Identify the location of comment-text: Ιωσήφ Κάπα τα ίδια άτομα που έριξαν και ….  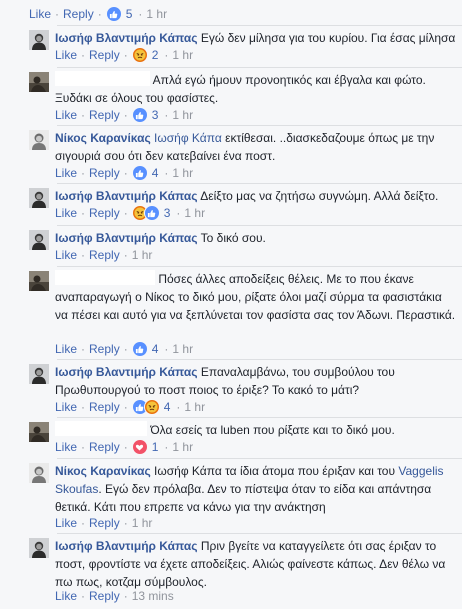
(275, 471).